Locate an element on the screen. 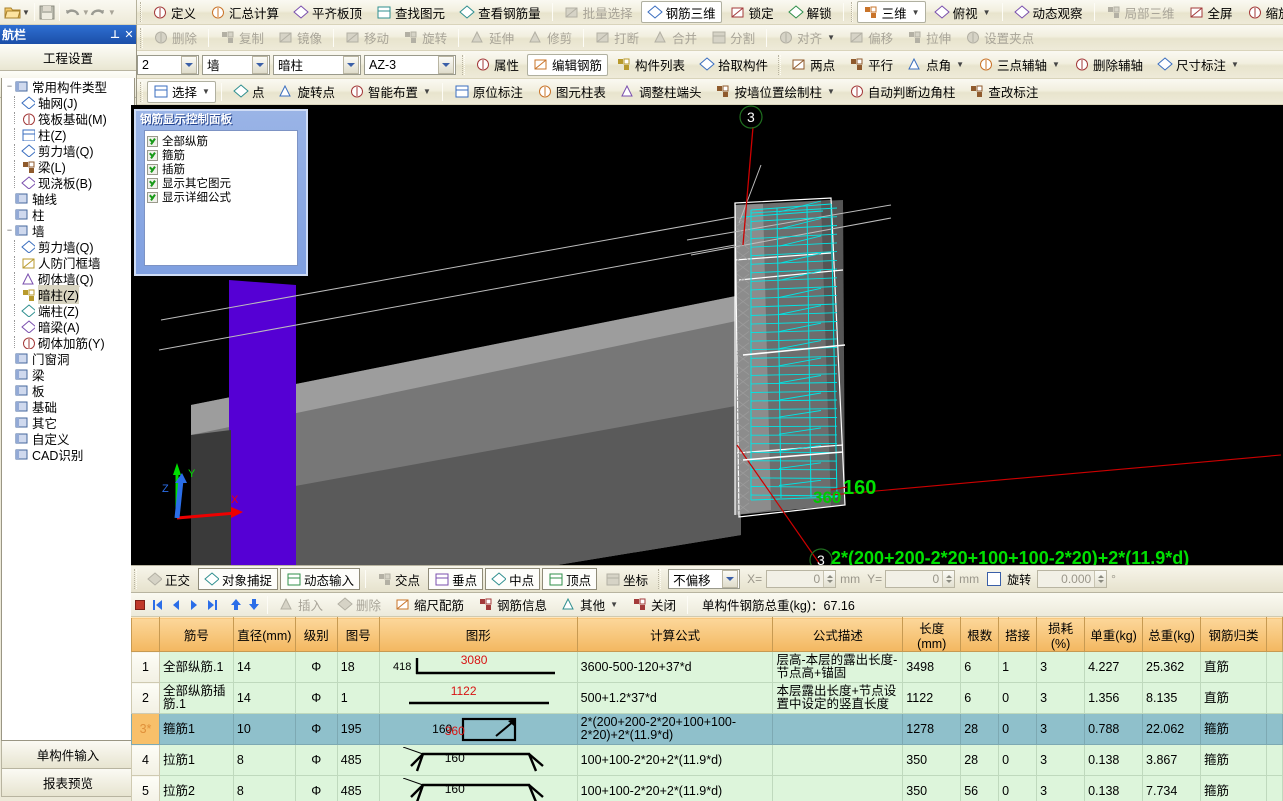 The image size is (1283, 801). selector-编辑钢筋-button: 编辑钢筋 is located at coordinates (568, 64).